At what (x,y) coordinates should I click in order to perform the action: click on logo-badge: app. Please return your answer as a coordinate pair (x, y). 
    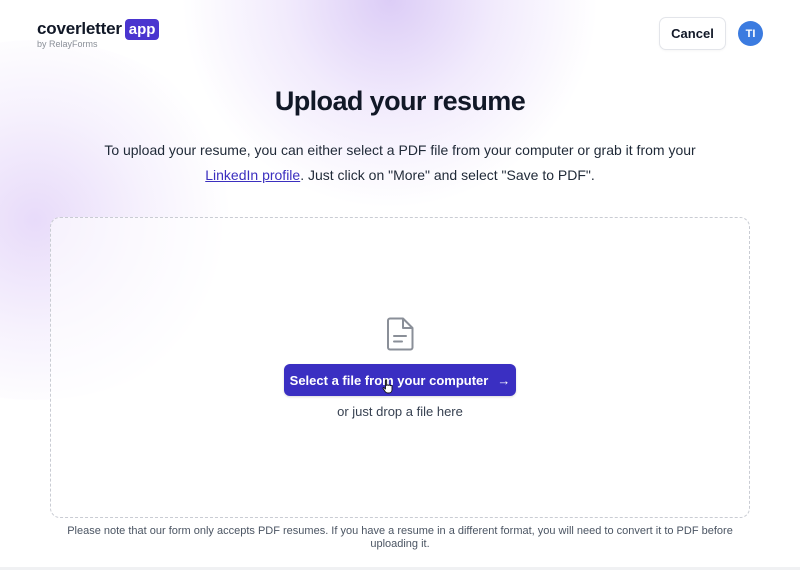
    Looking at the image, I should click on (142, 29).